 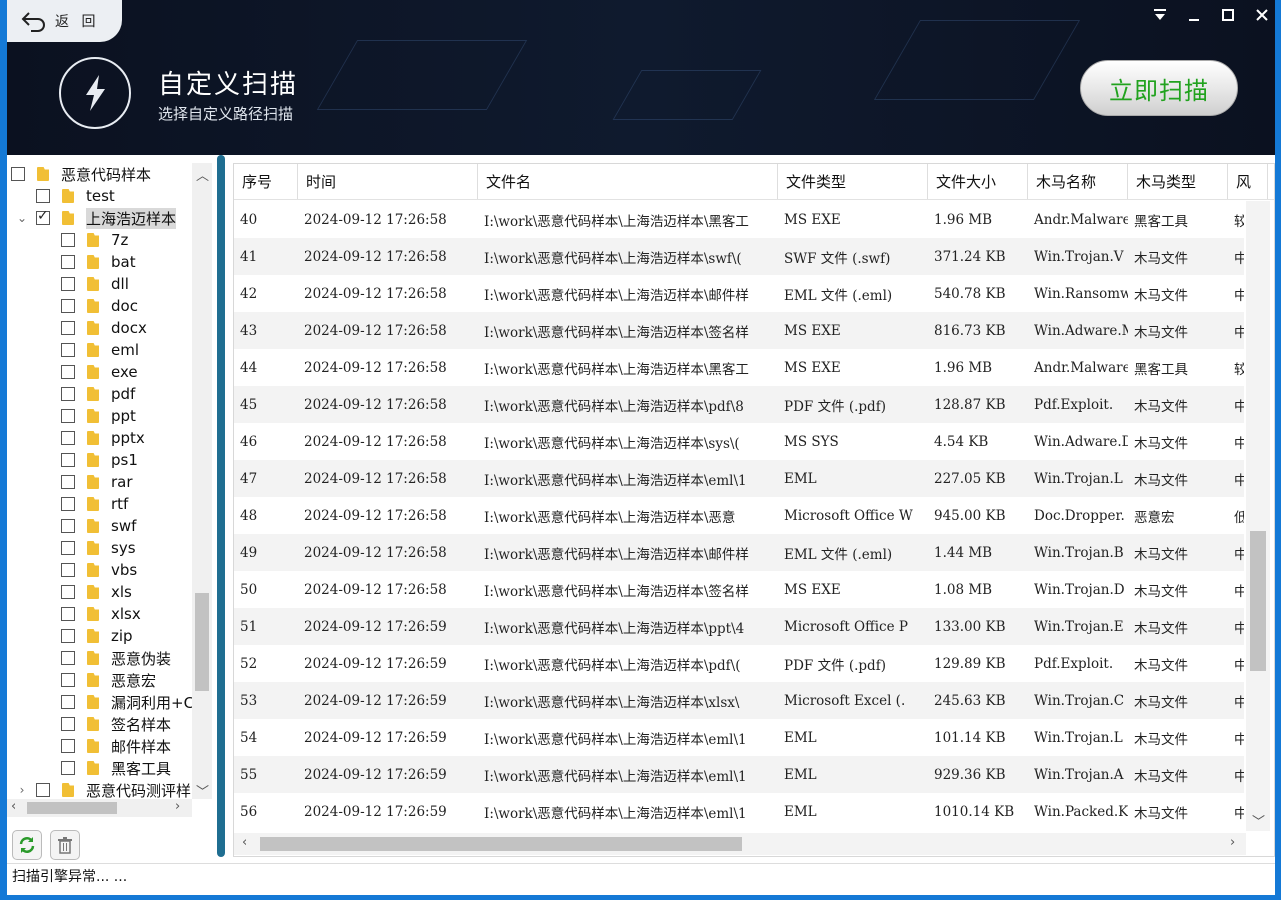 I want to click on tree-item: dll, so click(x=95, y=284).